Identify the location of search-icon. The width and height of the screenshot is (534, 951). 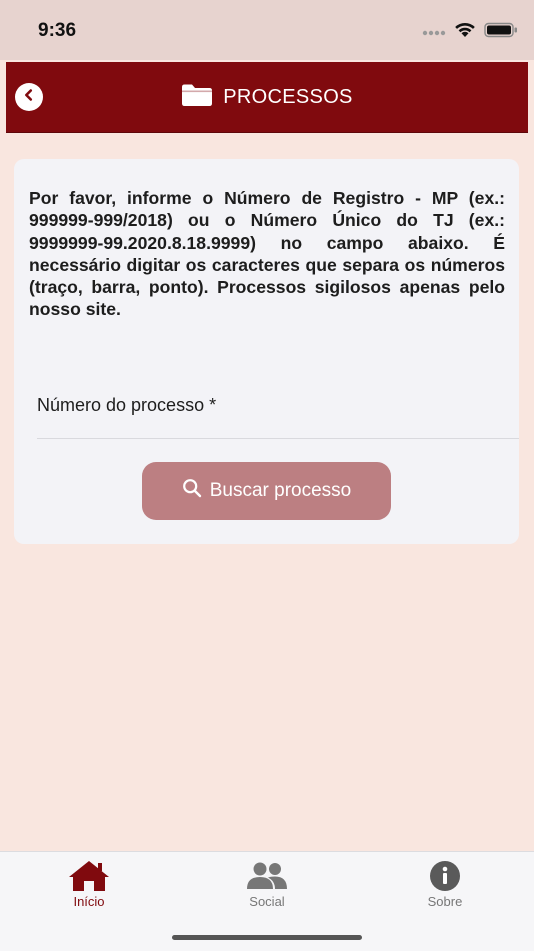
(192, 491).